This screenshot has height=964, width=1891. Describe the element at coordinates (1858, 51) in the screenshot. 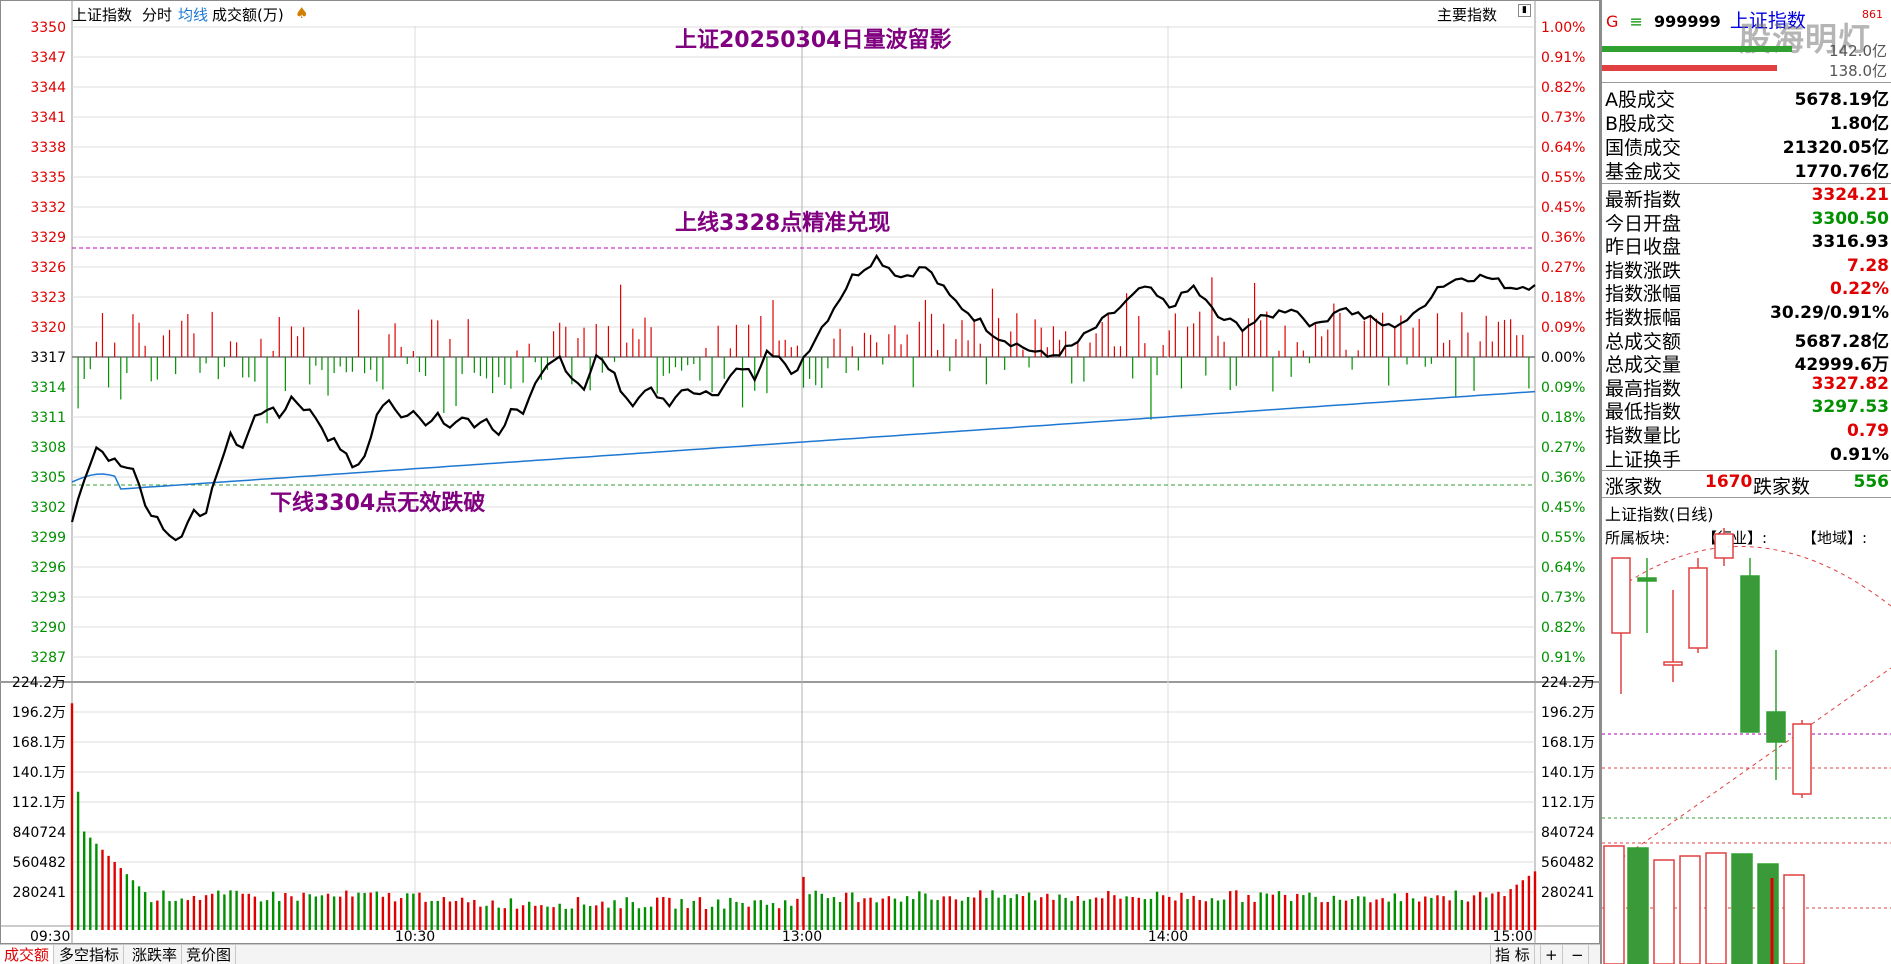

I see `buy-volume-value: 142.0亿` at that location.